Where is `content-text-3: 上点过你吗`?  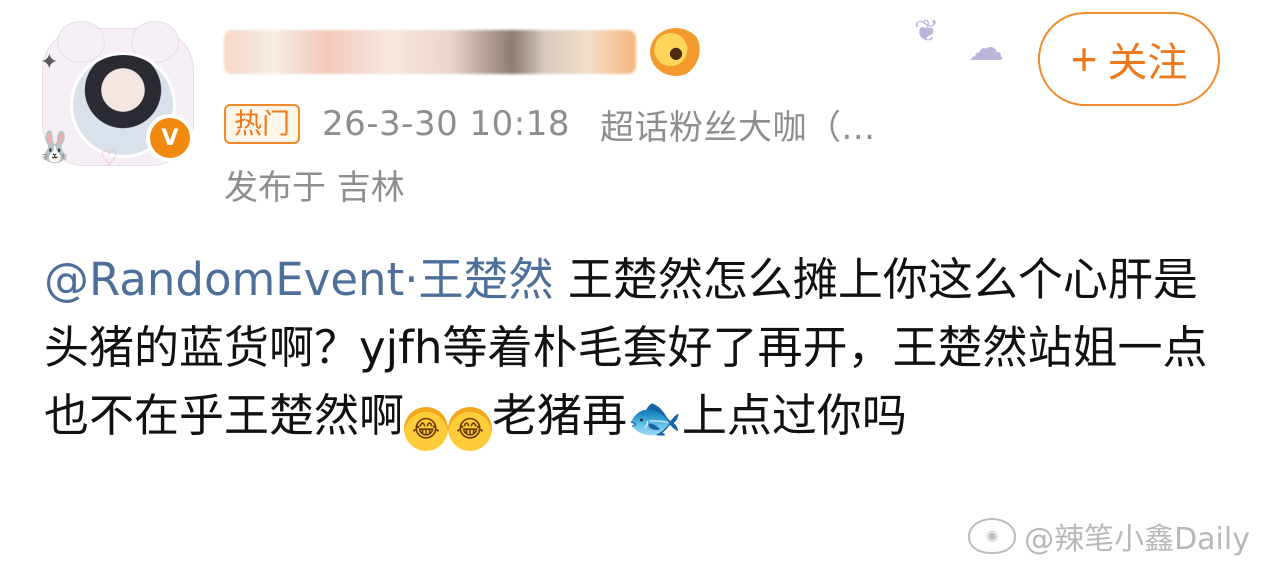
content-text-3: 上点过你吗 is located at coordinates (794, 415).